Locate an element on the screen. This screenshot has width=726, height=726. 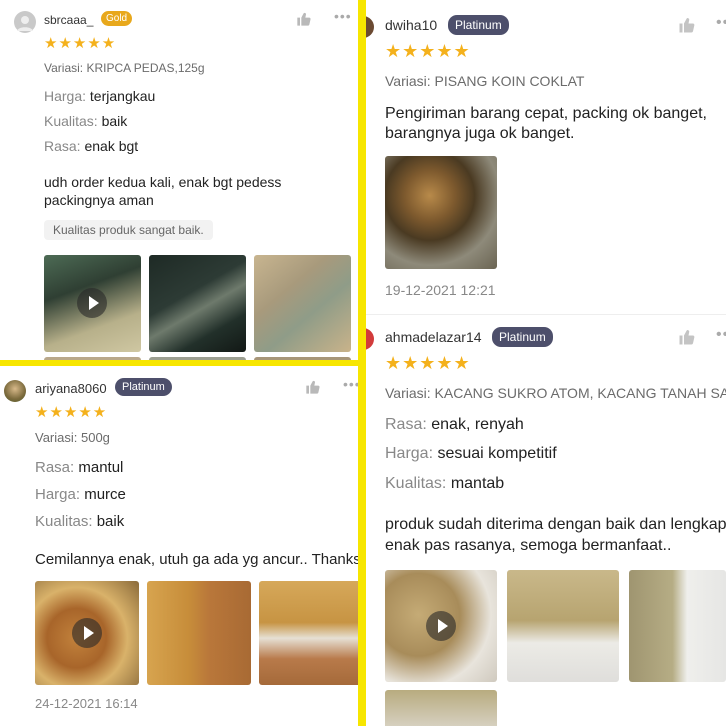
attr-taste: Rasa: enak, renyah is located at coordinates (454, 425).